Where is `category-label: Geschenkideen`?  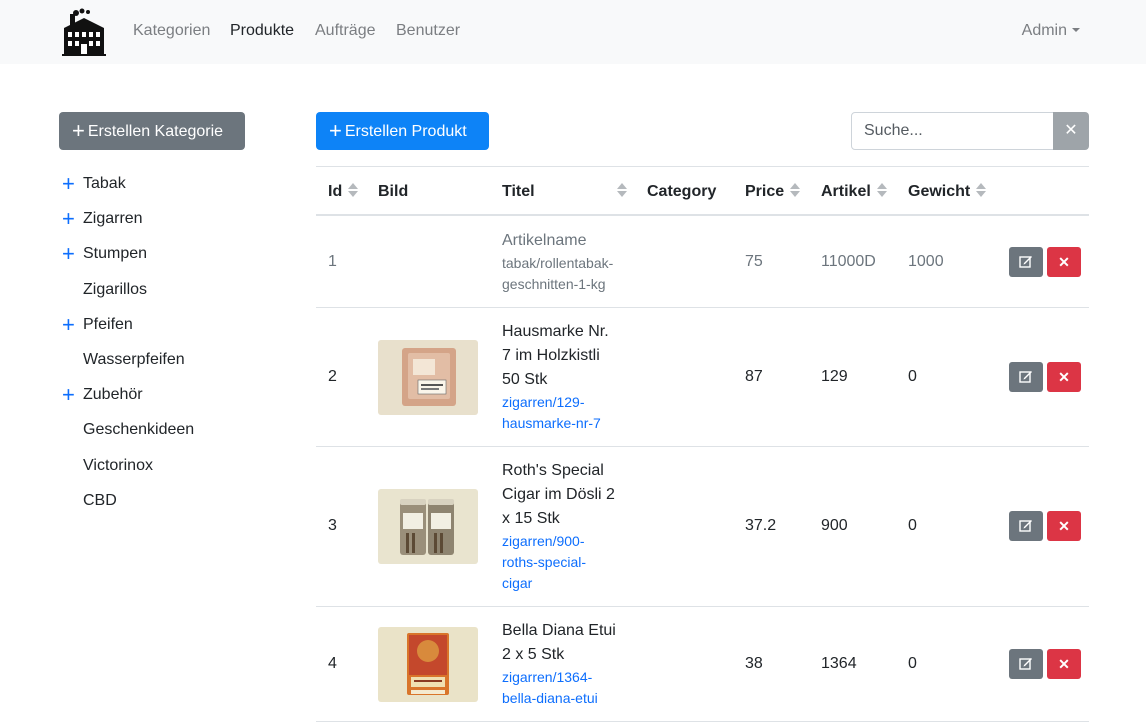 category-label: Geschenkideen is located at coordinates (139, 430).